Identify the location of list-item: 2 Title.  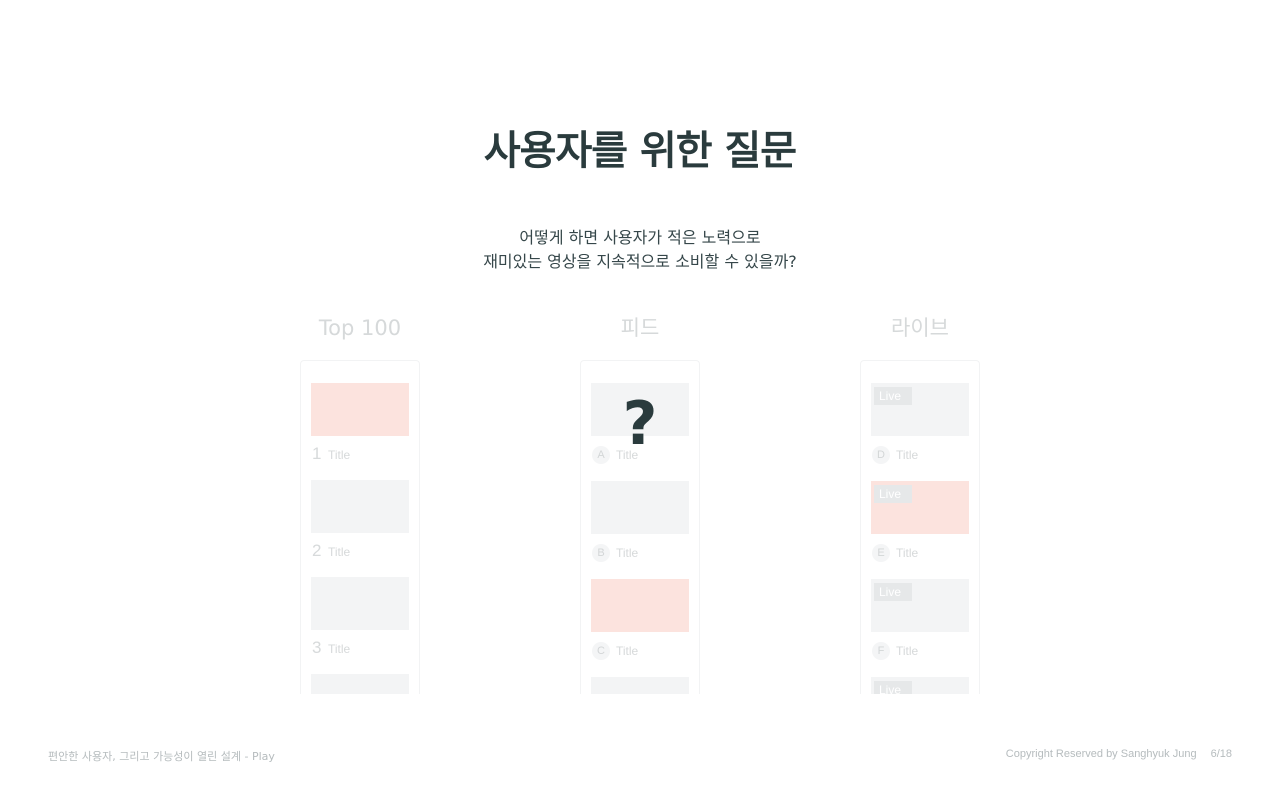
(360, 524).